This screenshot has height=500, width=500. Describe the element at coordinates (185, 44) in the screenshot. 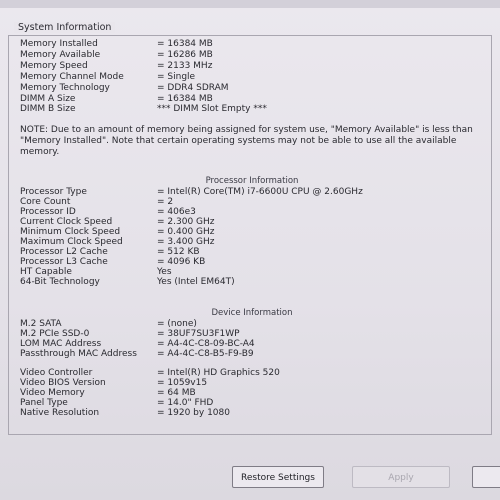

I see `row-value: = 16384 MB` at that location.